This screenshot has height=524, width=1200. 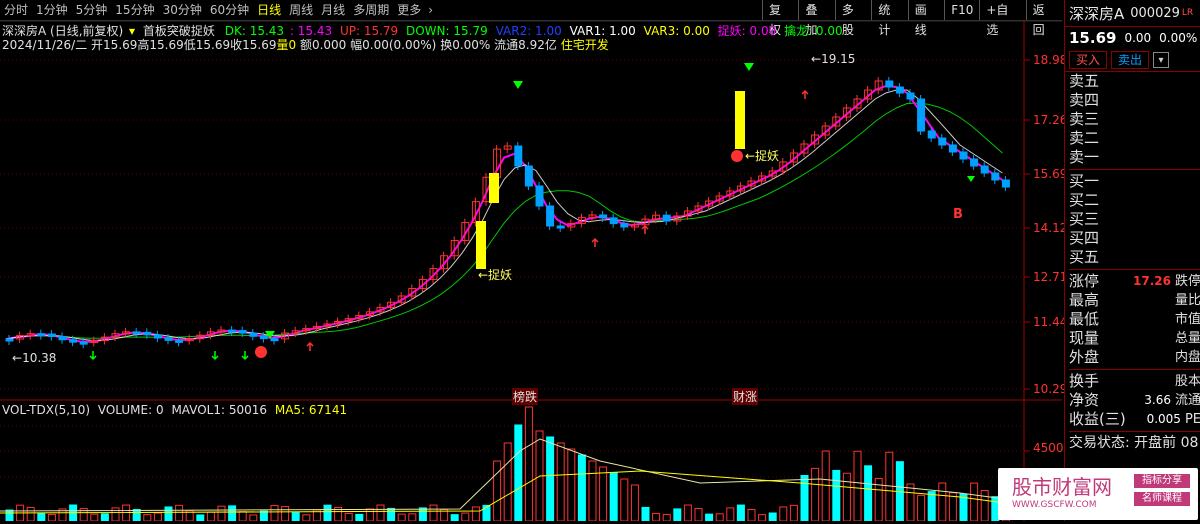 I want to click on stat-eps: 收益(三) 0.005 PE, so click(x=1134, y=419).